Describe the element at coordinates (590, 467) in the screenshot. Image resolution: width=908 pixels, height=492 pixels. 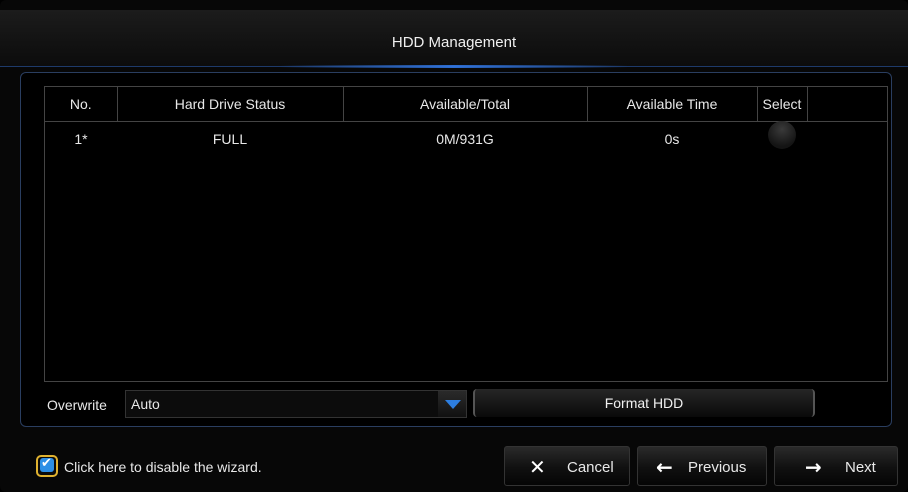
I see `cancel-label: Cancel` at that location.